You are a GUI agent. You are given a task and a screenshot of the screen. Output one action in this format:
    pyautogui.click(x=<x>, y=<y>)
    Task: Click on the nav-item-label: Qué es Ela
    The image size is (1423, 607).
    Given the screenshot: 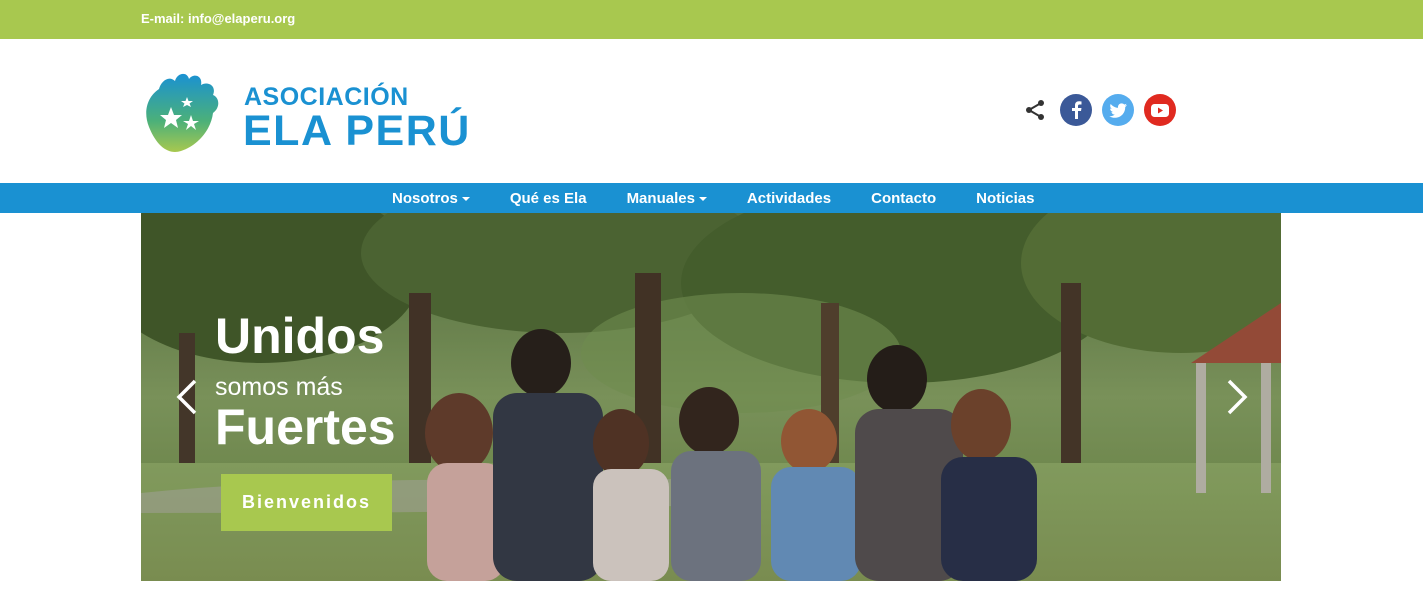 What is the action you would take?
    pyautogui.click(x=548, y=198)
    